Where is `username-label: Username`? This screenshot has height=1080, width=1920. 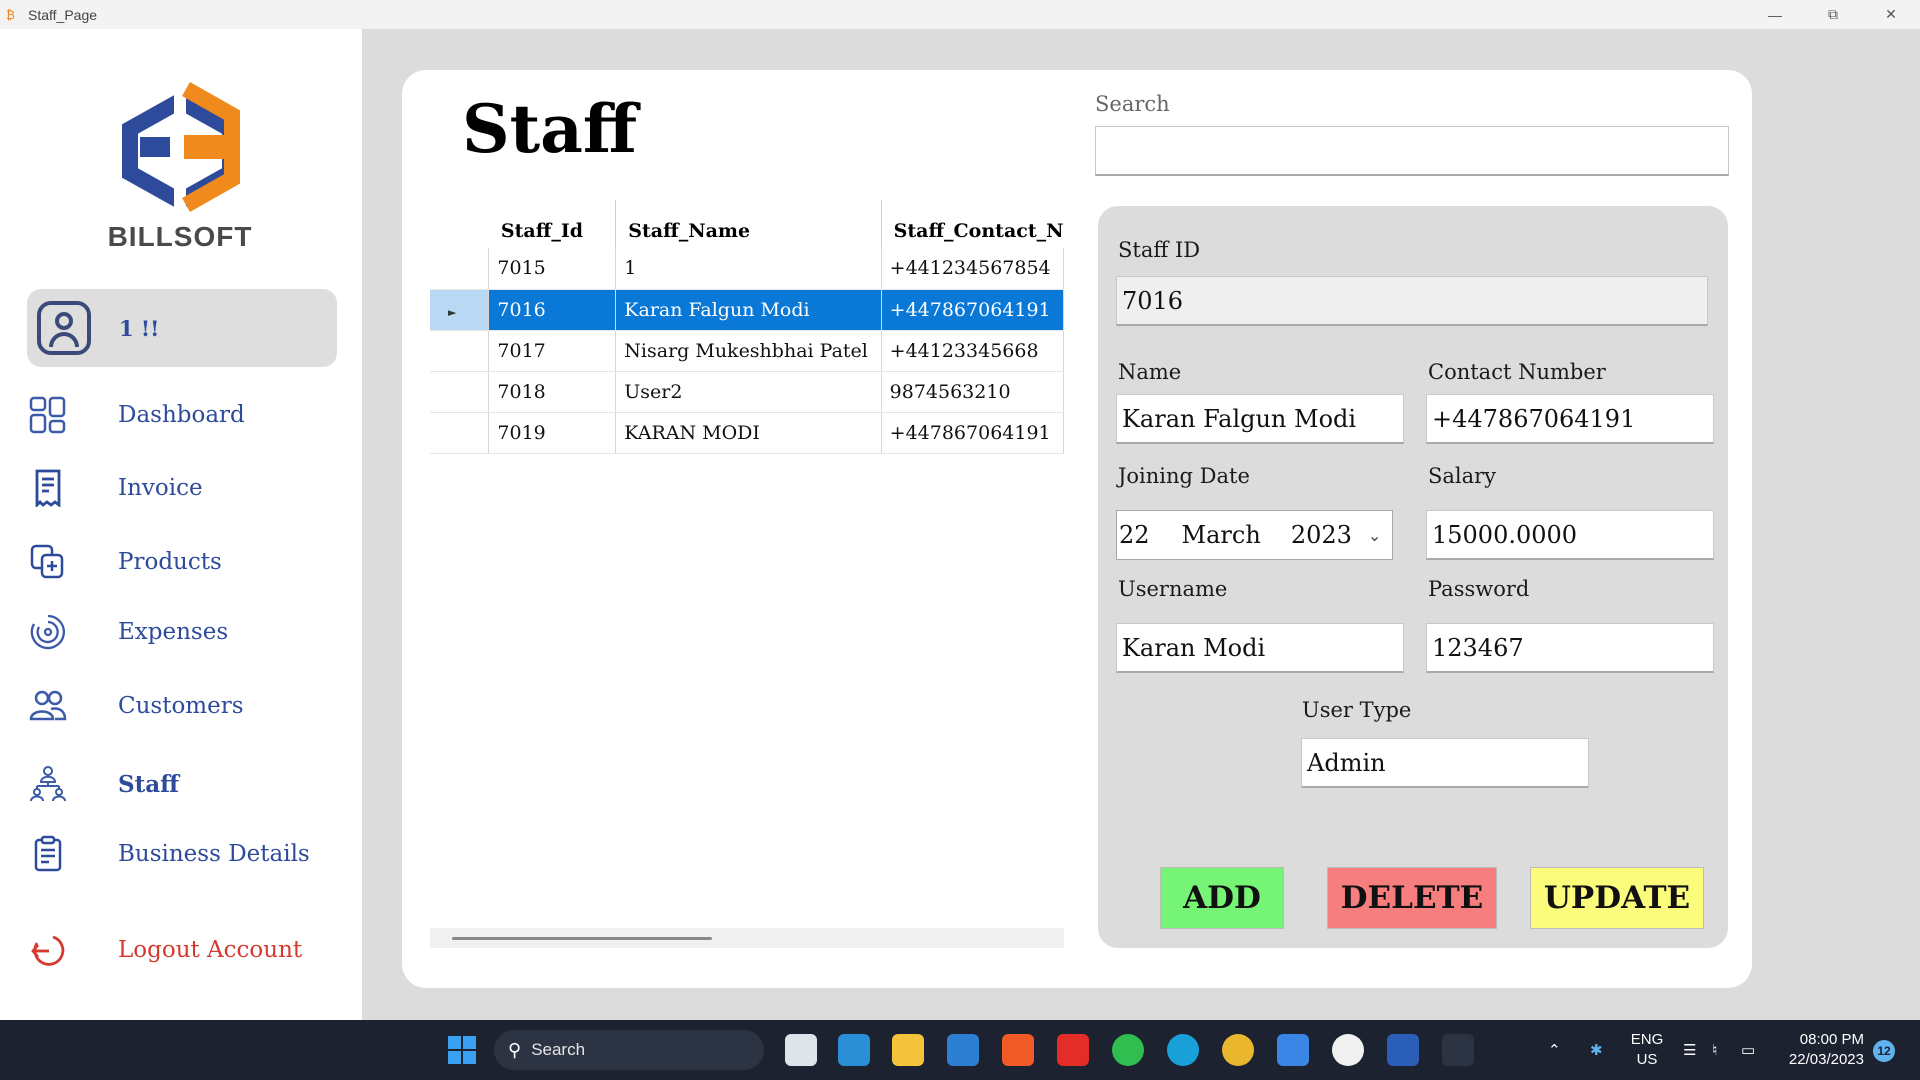
username-label: Username is located at coordinates (1173, 589).